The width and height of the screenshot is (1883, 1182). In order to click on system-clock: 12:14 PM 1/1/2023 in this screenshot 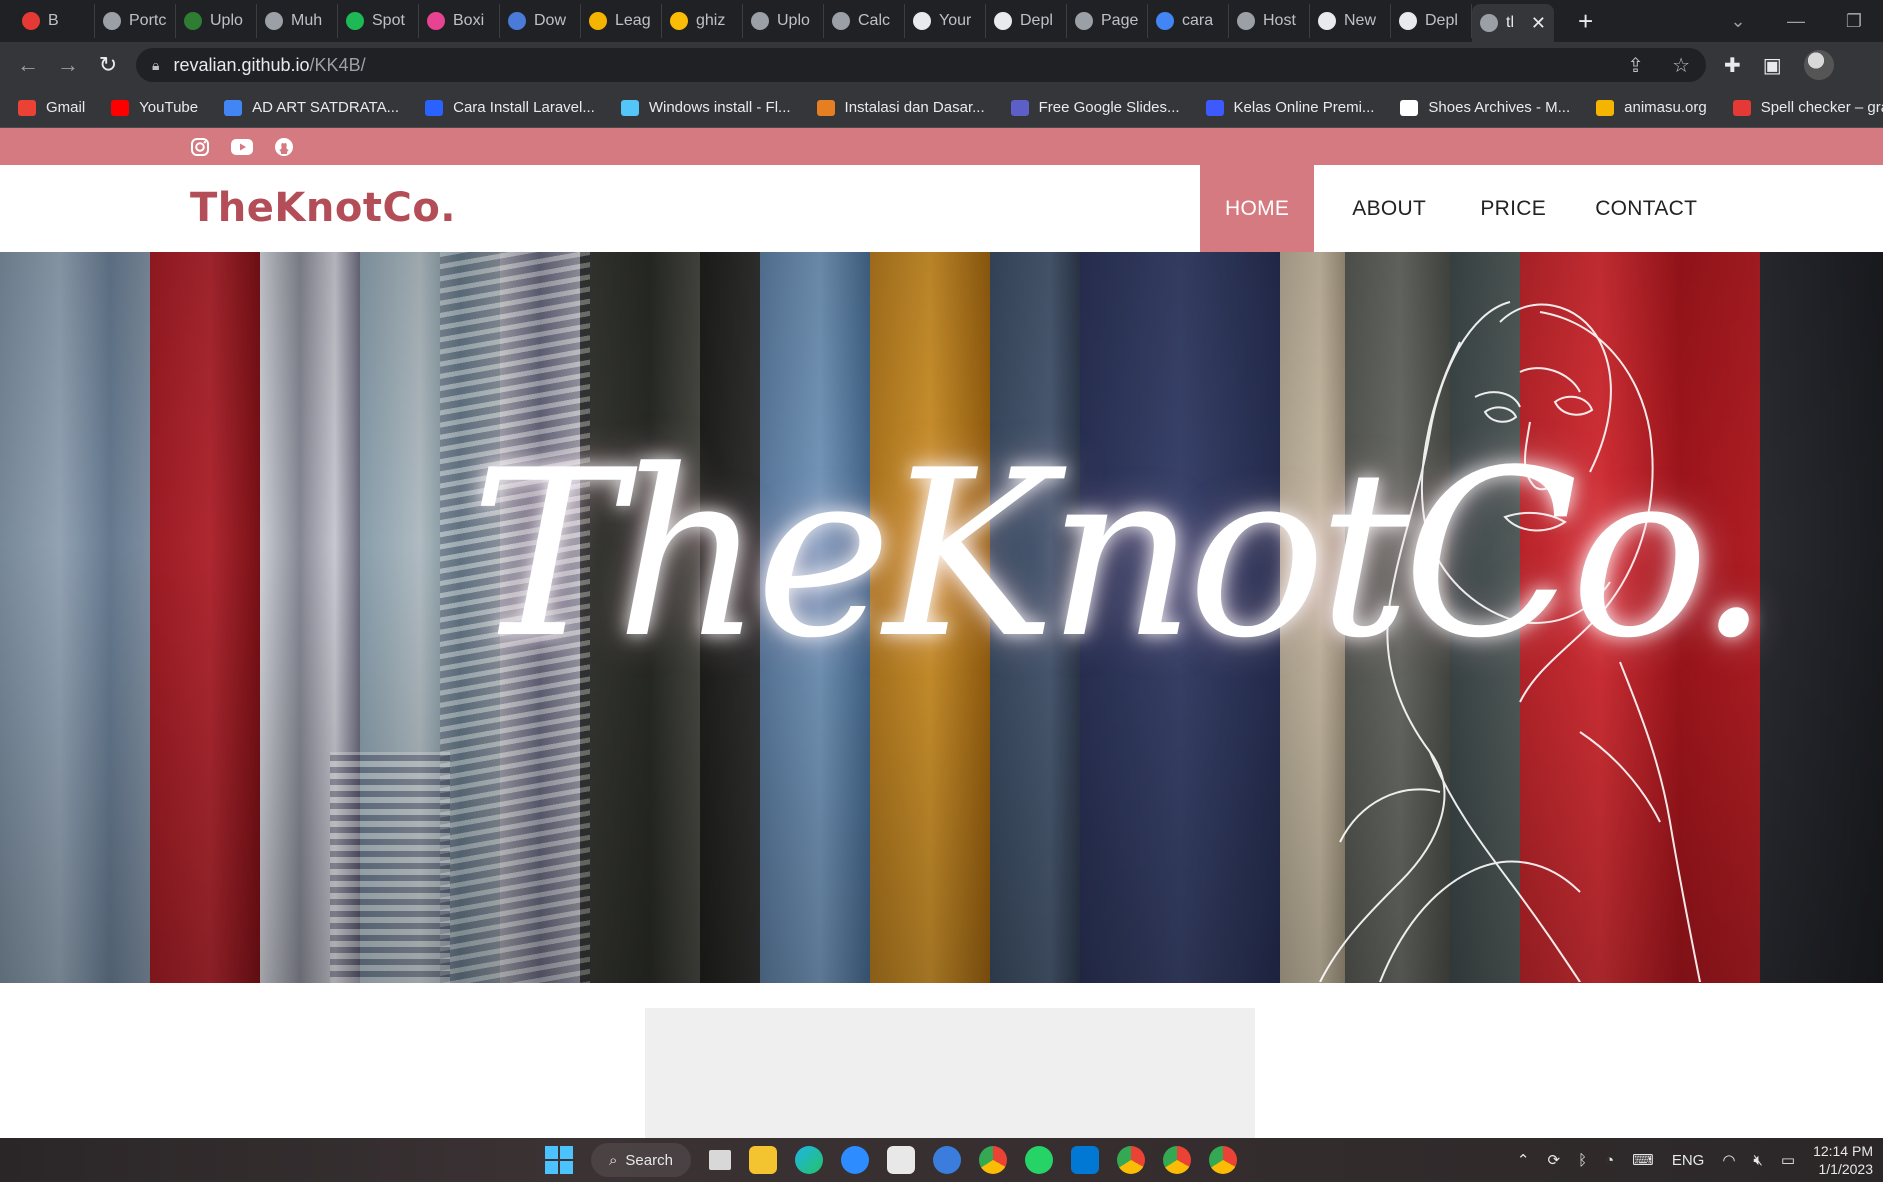, I will do `click(1843, 1160)`.